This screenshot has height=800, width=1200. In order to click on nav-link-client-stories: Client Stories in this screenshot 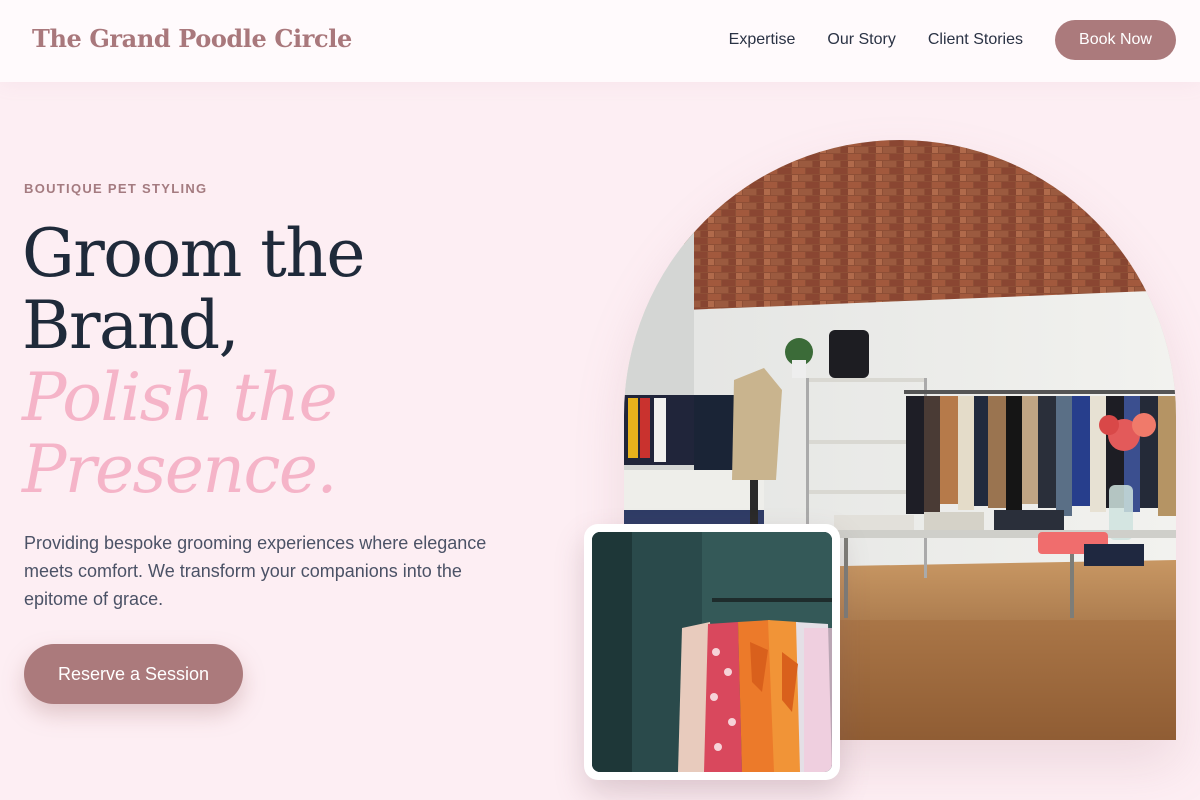, I will do `click(975, 40)`.